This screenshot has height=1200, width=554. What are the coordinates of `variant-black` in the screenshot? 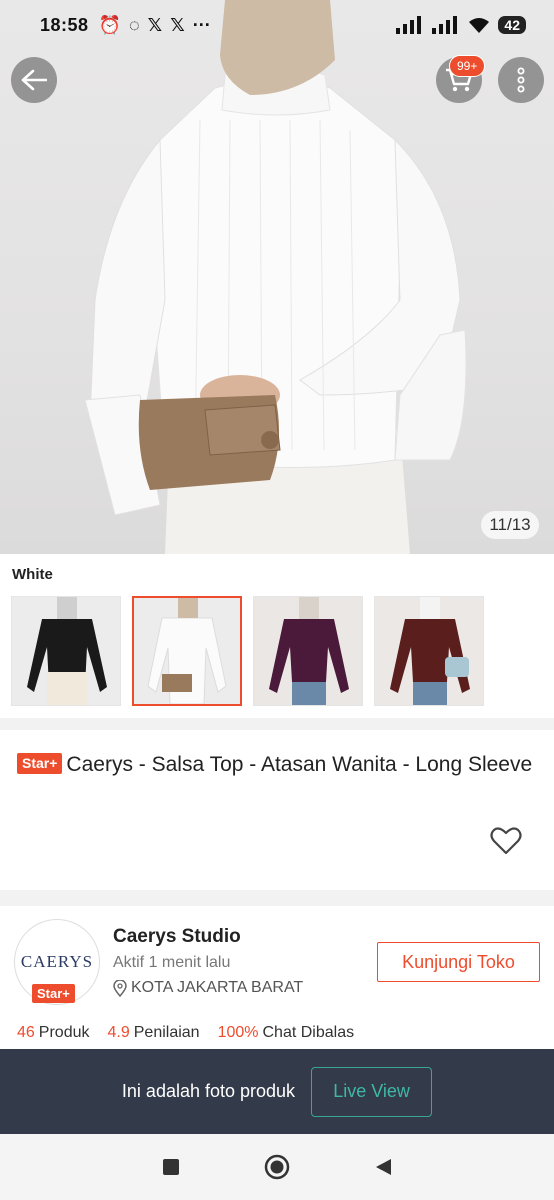 It's located at (66, 651).